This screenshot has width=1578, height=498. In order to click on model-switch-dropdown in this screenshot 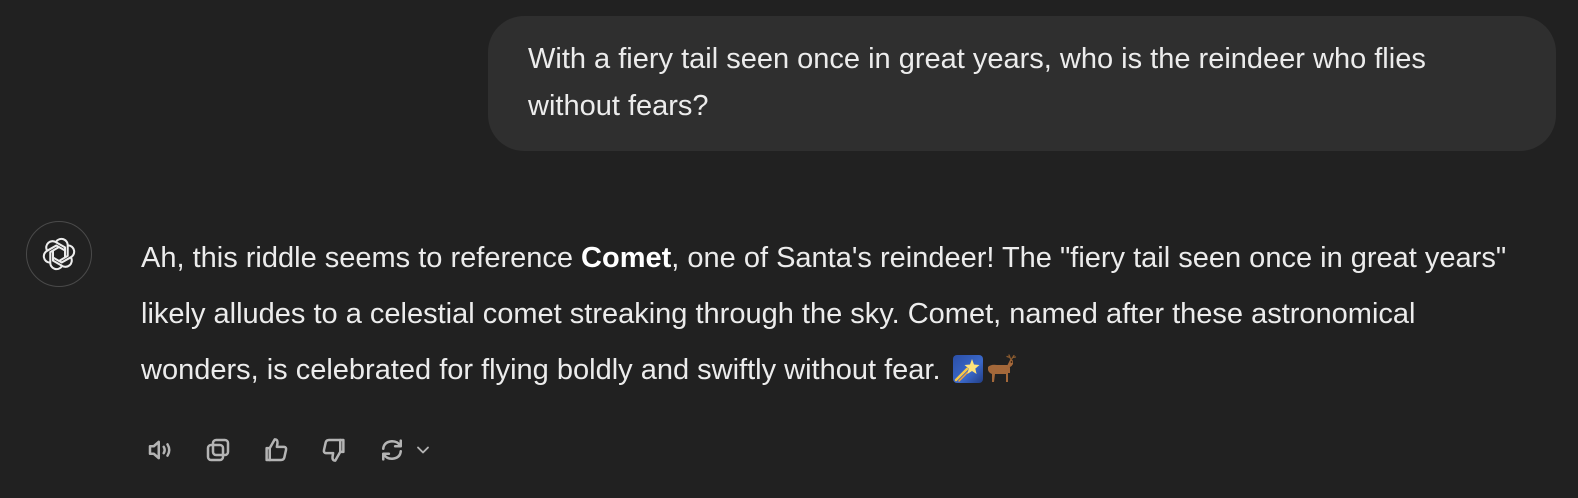, I will do `click(423, 450)`.